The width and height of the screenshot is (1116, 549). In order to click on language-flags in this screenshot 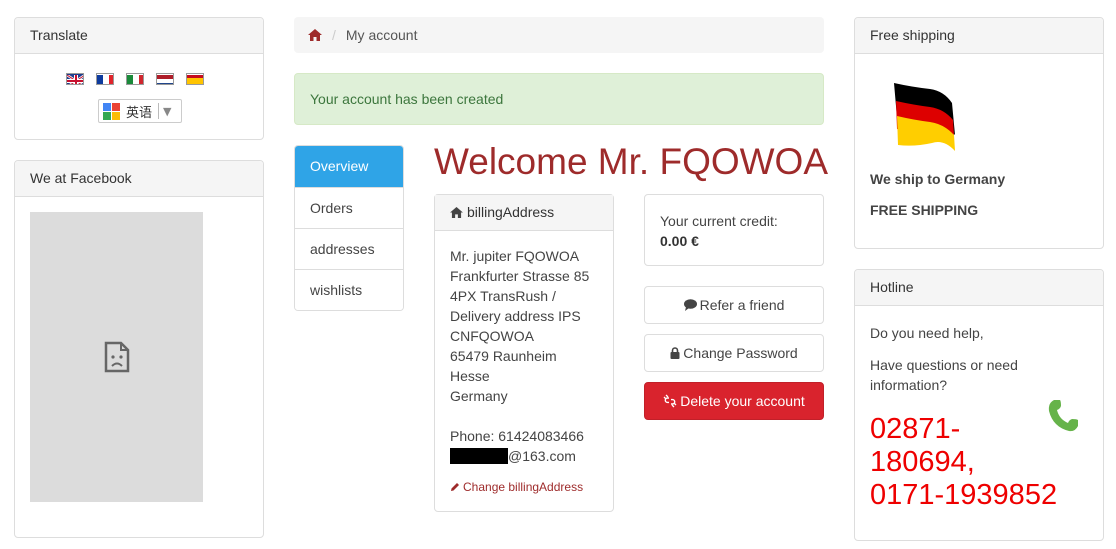, I will do `click(135, 79)`.